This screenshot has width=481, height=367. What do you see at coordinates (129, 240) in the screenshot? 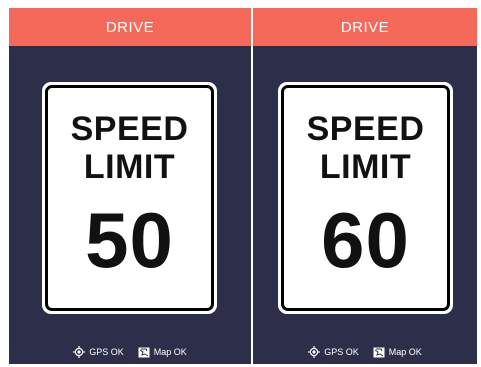
I see `speed-limit-value: 50` at bounding box center [129, 240].